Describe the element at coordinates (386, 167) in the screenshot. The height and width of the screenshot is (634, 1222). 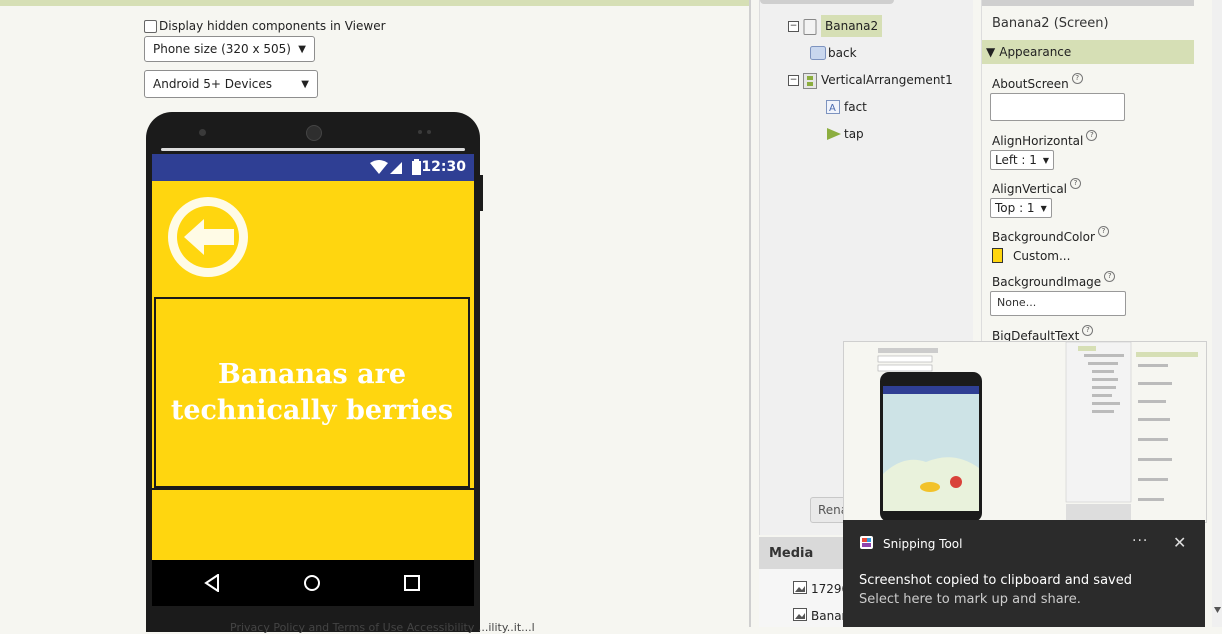
I see `wifi-signal-icon` at that location.